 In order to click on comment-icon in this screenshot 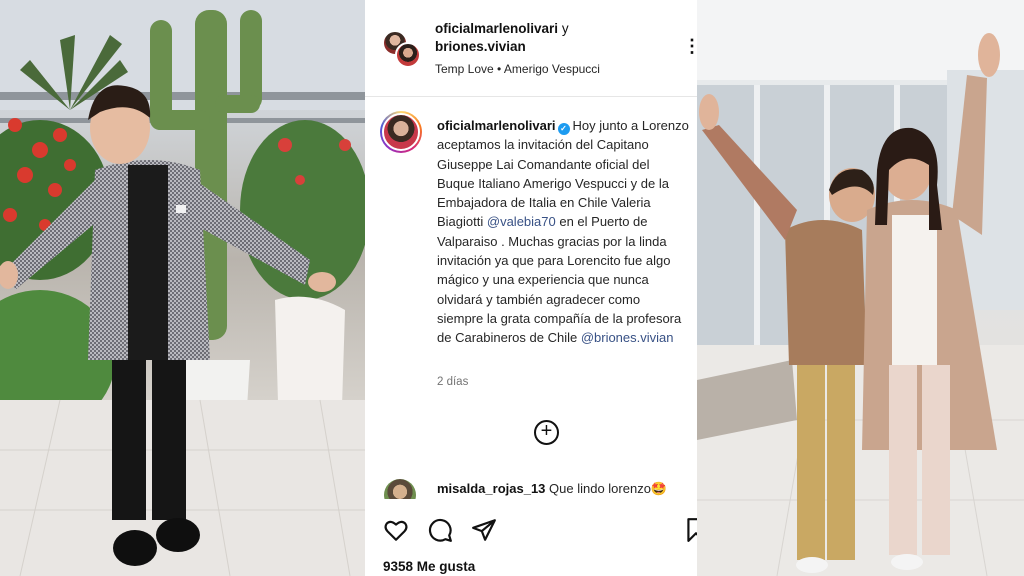, I will do `click(440, 530)`.